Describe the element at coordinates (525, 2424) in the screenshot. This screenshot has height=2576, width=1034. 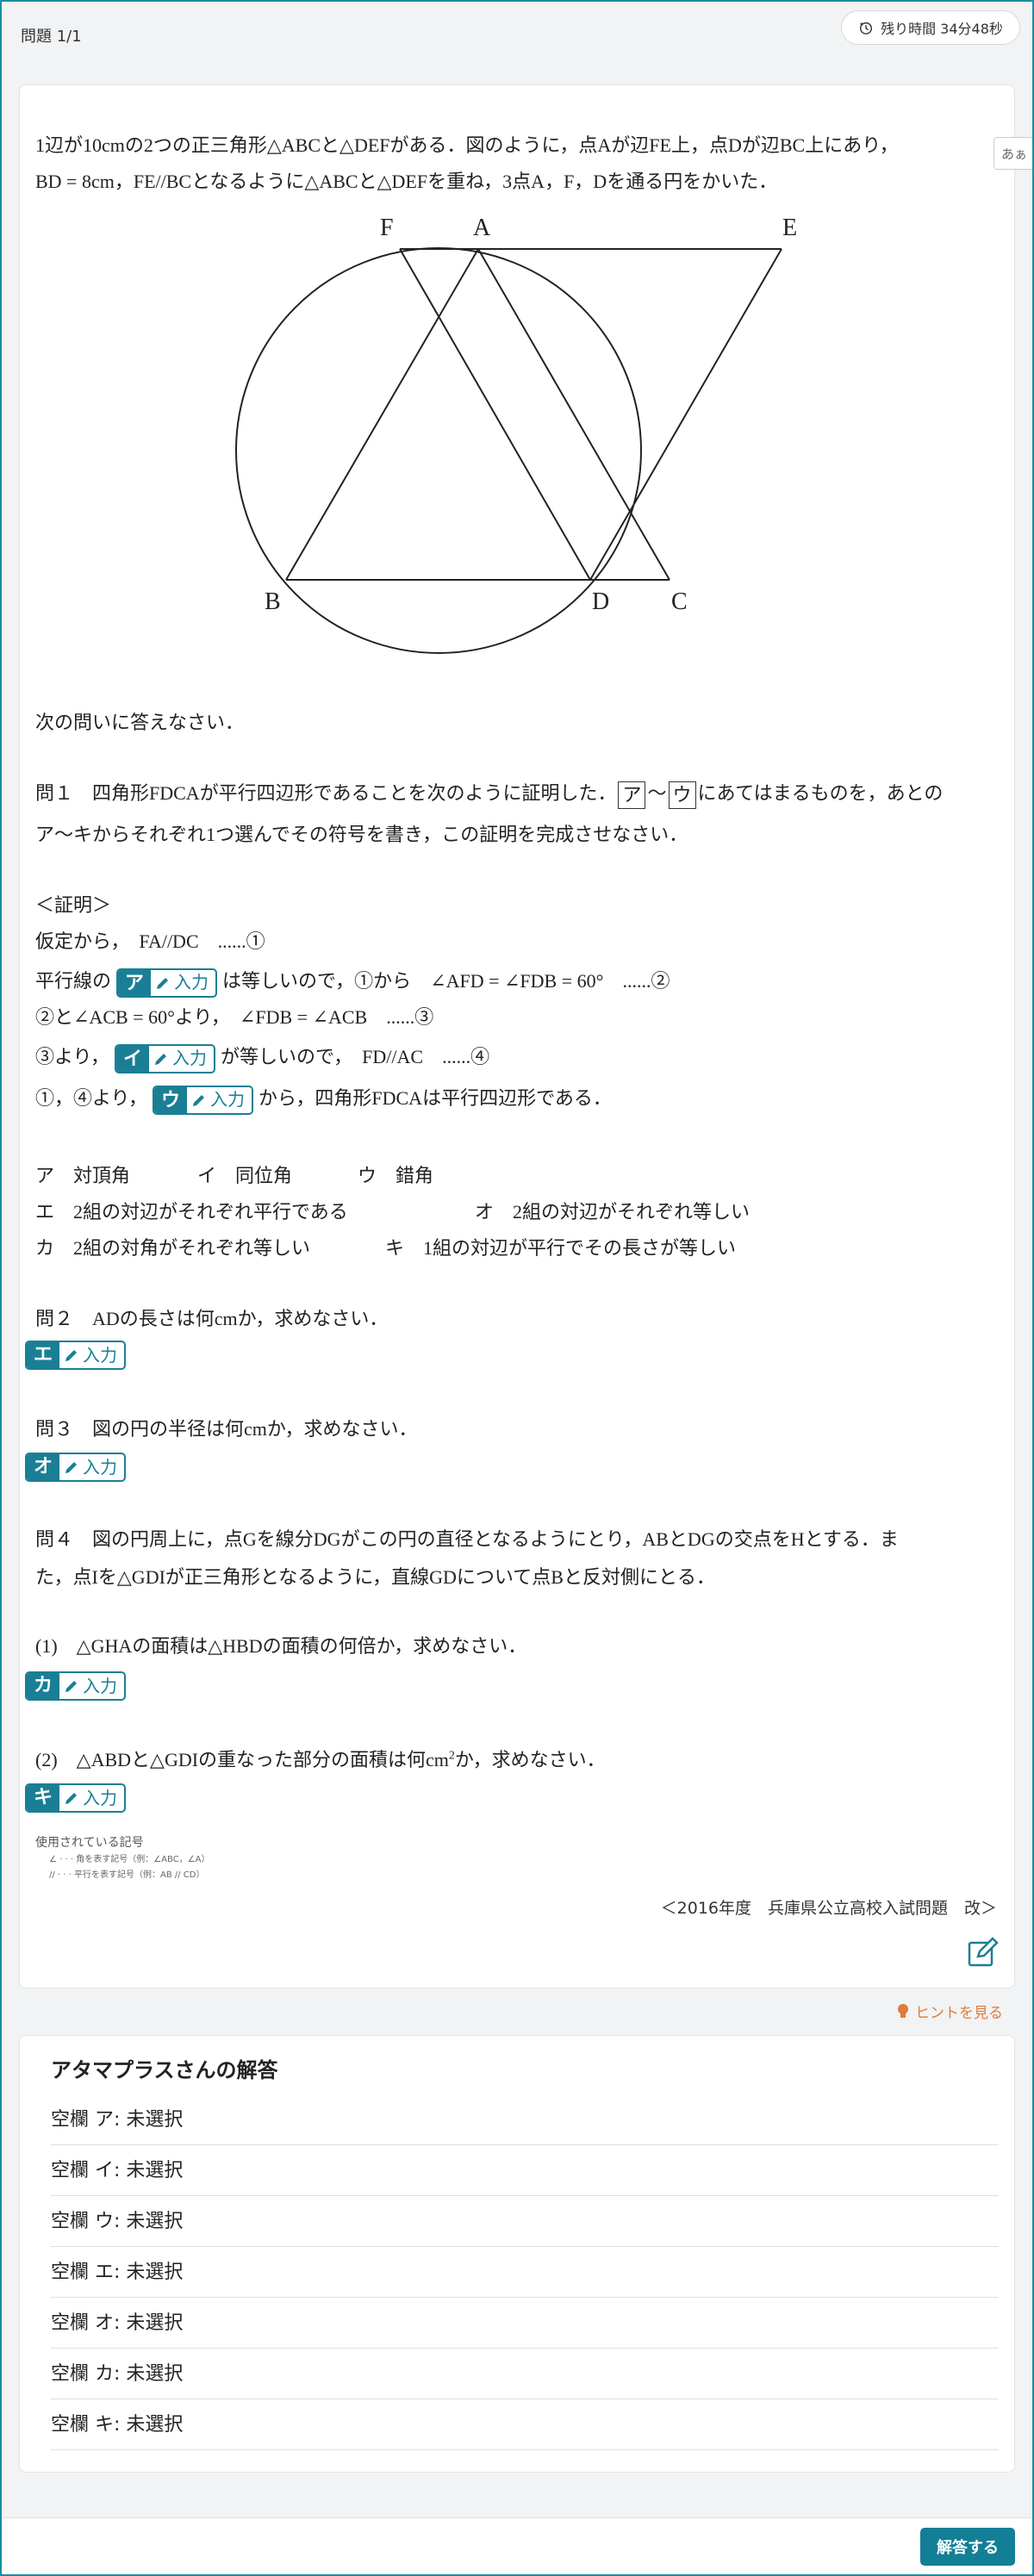
I see `answer-row: 空欄 キ: 未選択` at that location.